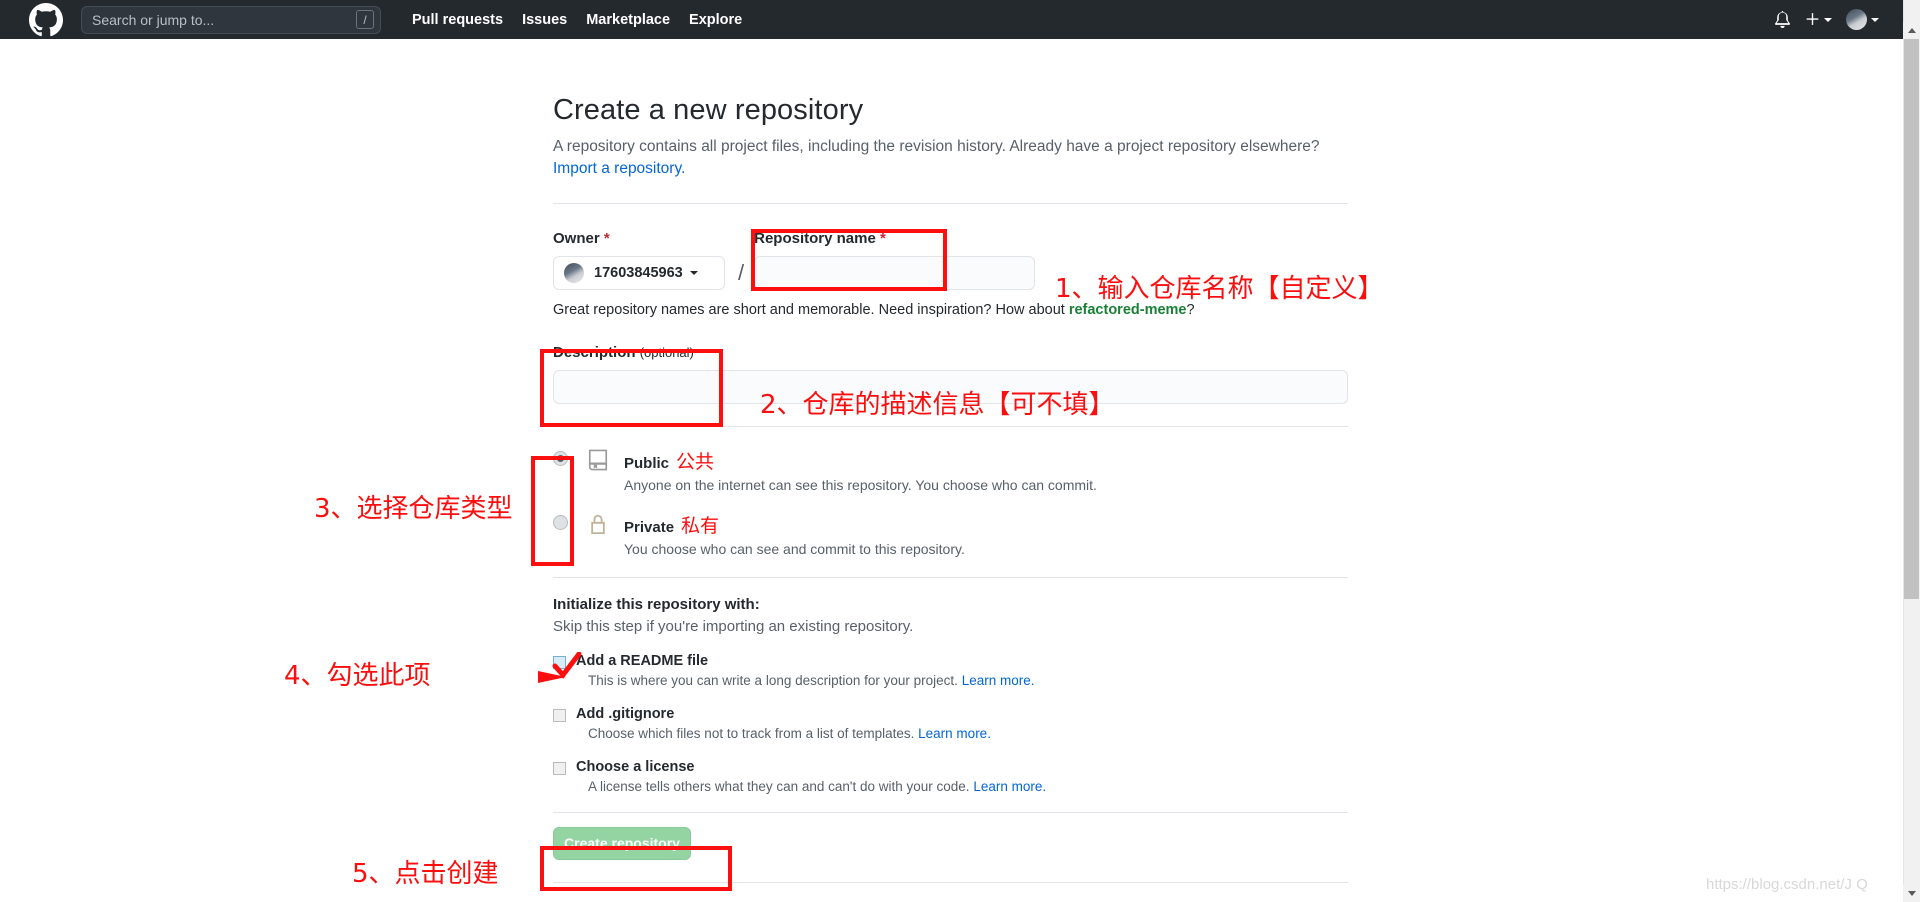 Image resolution: width=1920 pixels, height=902 pixels. I want to click on page-title: Create a new repository, so click(708, 110).